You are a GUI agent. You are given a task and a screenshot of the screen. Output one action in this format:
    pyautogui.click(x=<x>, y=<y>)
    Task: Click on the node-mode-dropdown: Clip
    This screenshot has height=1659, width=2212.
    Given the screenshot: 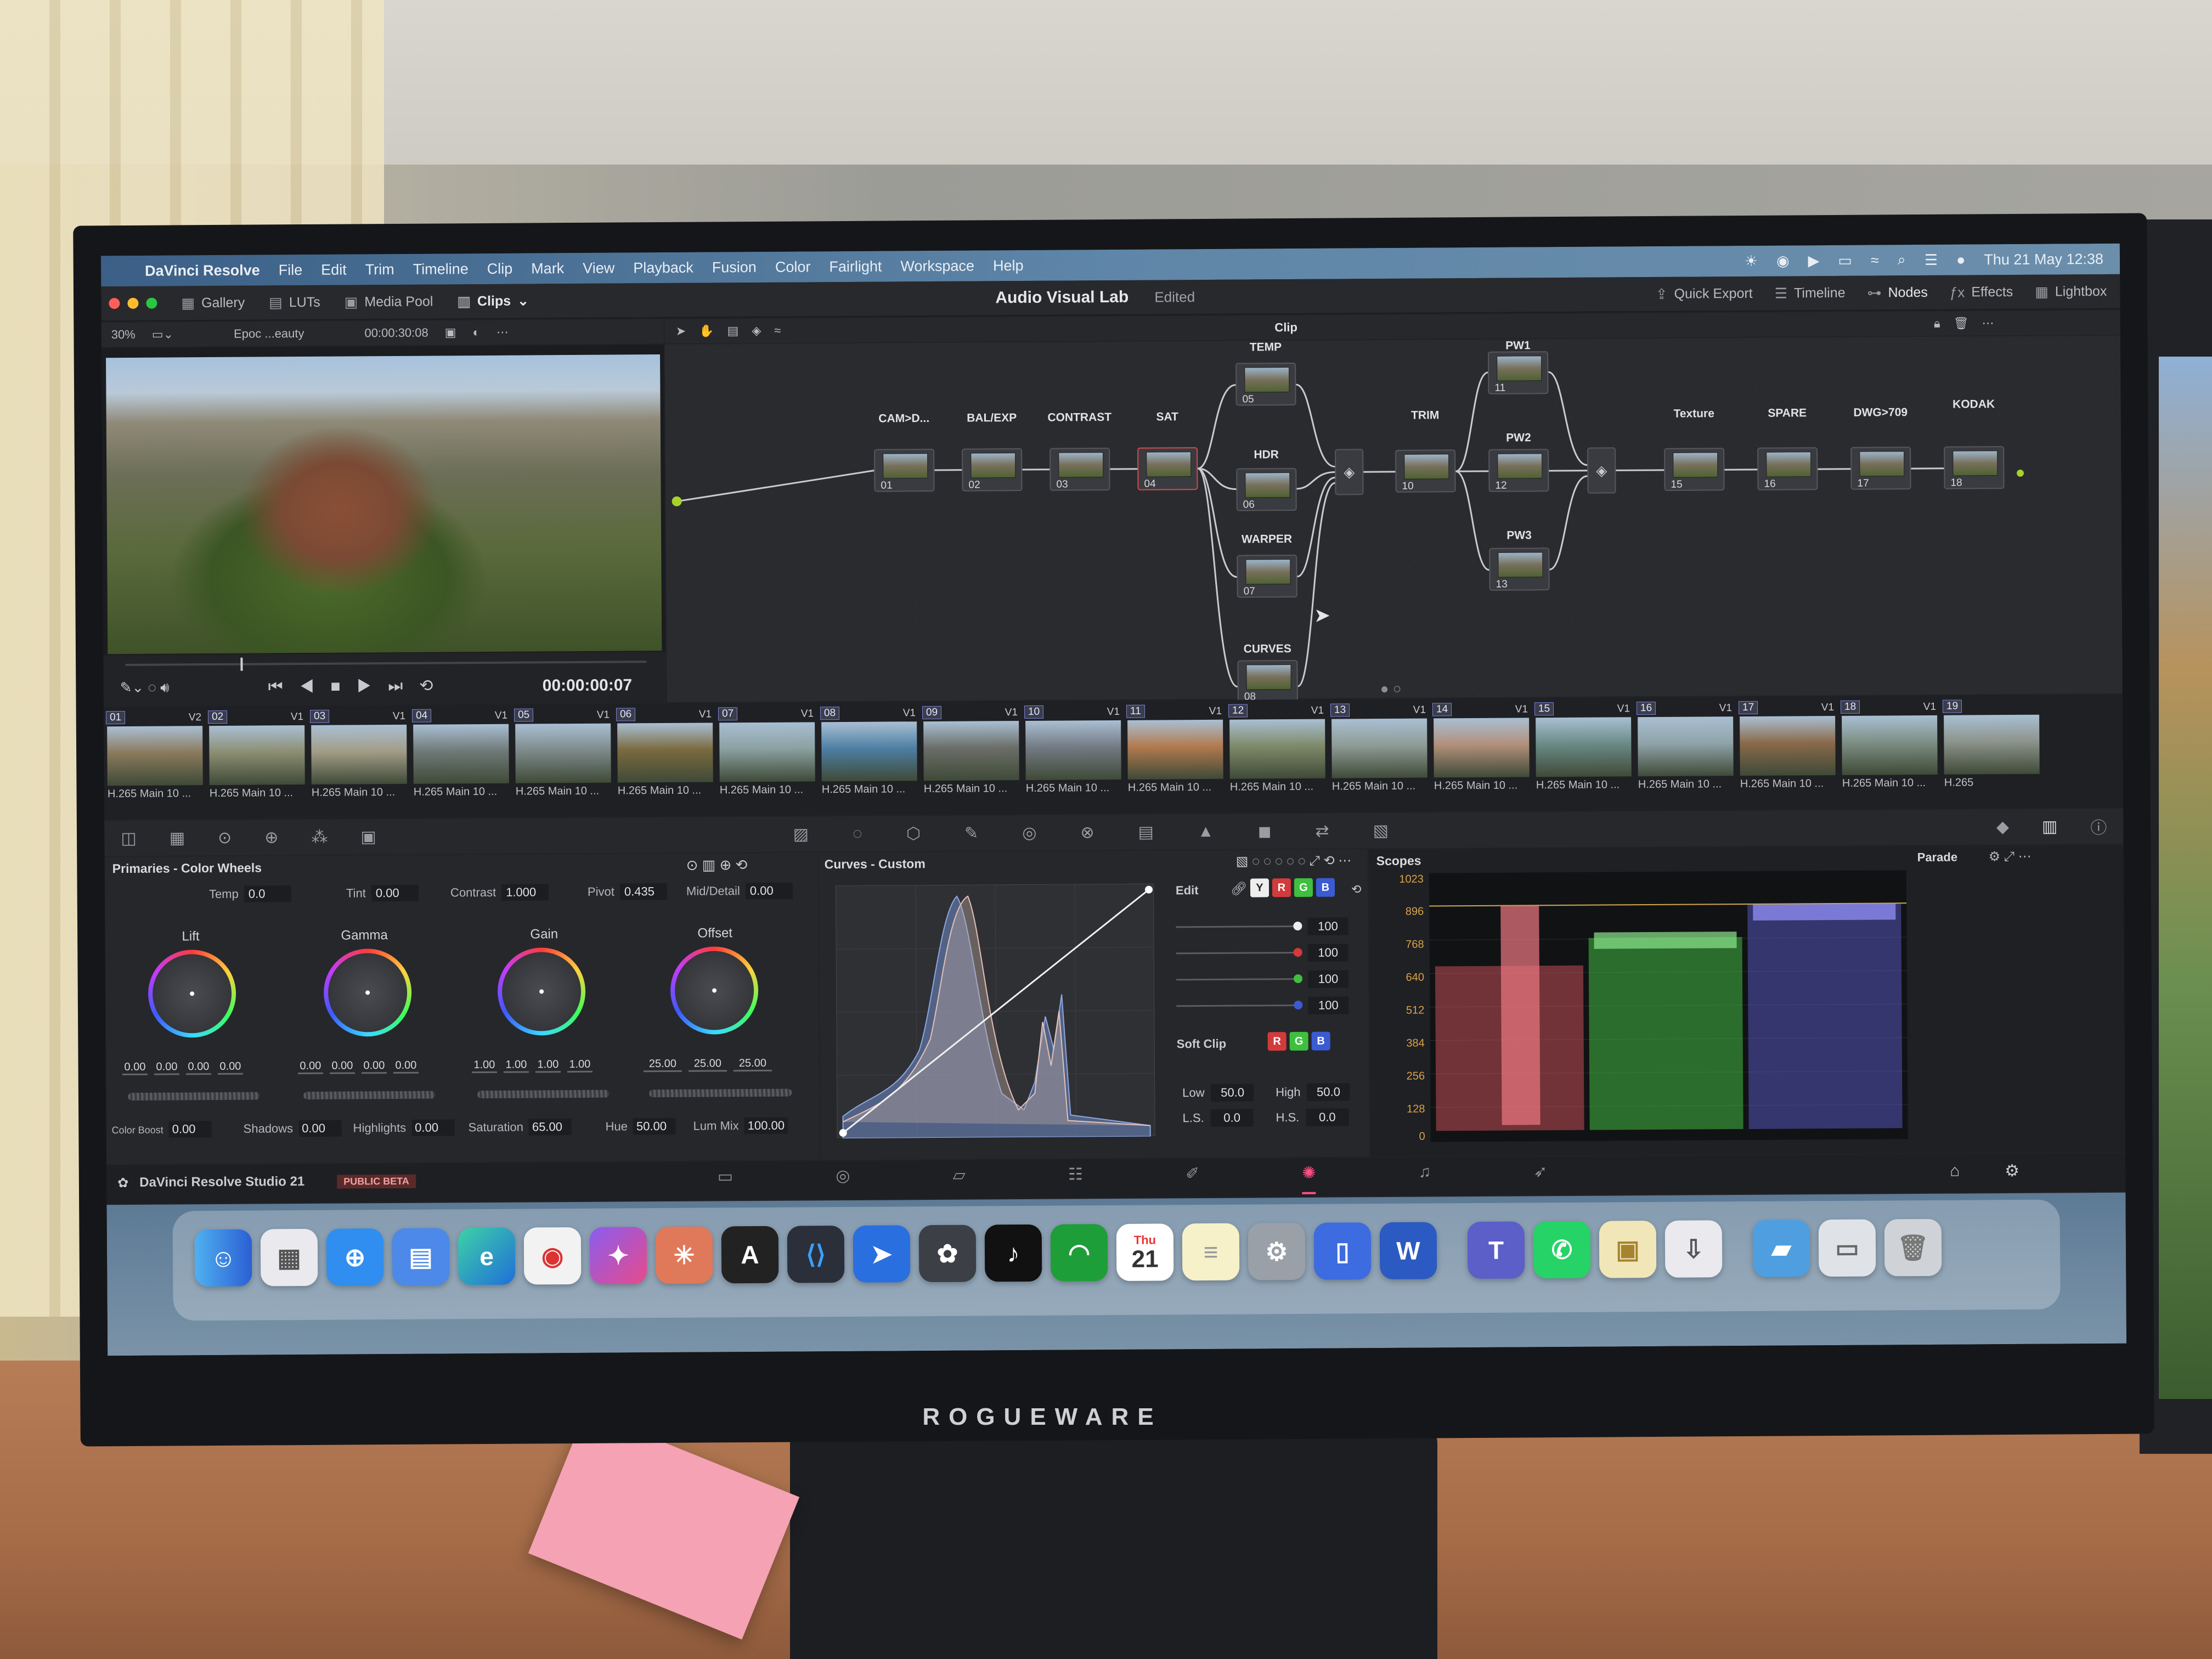 What is the action you would take?
    pyautogui.click(x=1286, y=327)
    